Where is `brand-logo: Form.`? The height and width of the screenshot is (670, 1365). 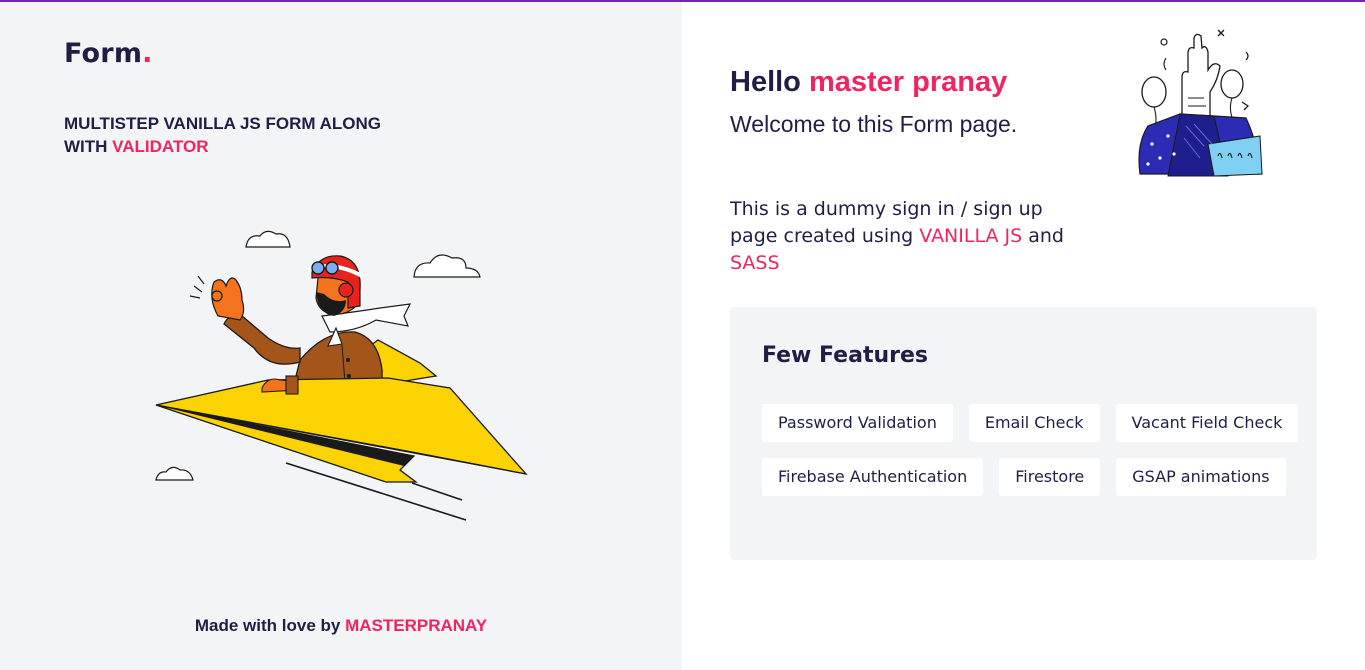 brand-logo: Form. is located at coordinates (108, 53).